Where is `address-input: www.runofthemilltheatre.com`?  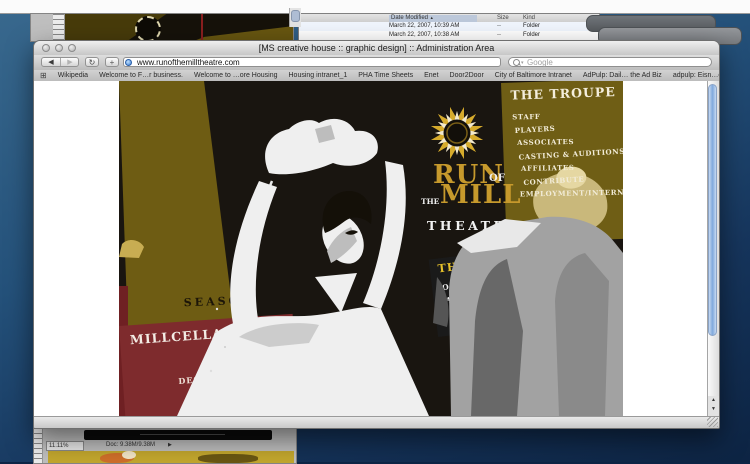
address-input: www.runofthemilltheatre.com is located at coordinates (312, 62).